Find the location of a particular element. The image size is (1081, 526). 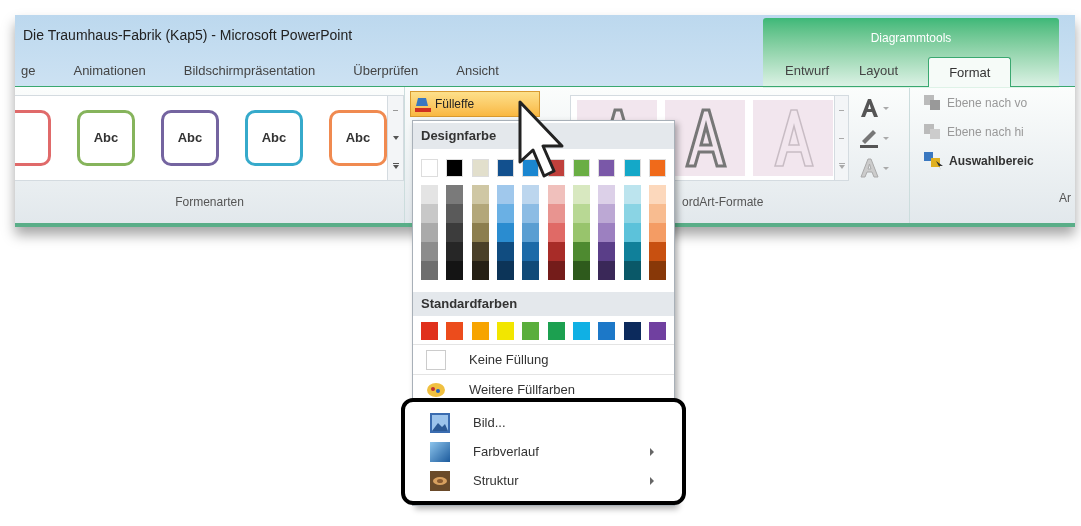

more-icon is located at coordinates (395, 166).